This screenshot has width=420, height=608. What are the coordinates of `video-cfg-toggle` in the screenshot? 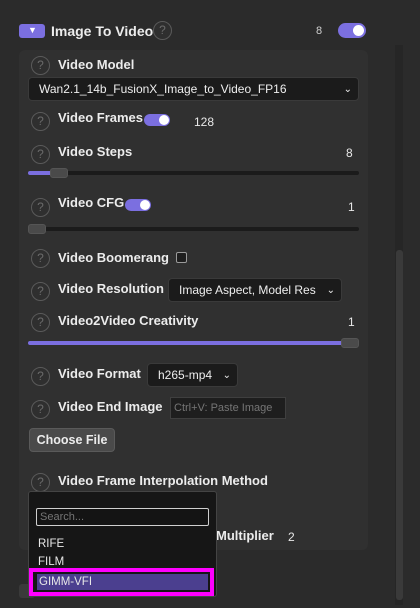 It's located at (138, 205).